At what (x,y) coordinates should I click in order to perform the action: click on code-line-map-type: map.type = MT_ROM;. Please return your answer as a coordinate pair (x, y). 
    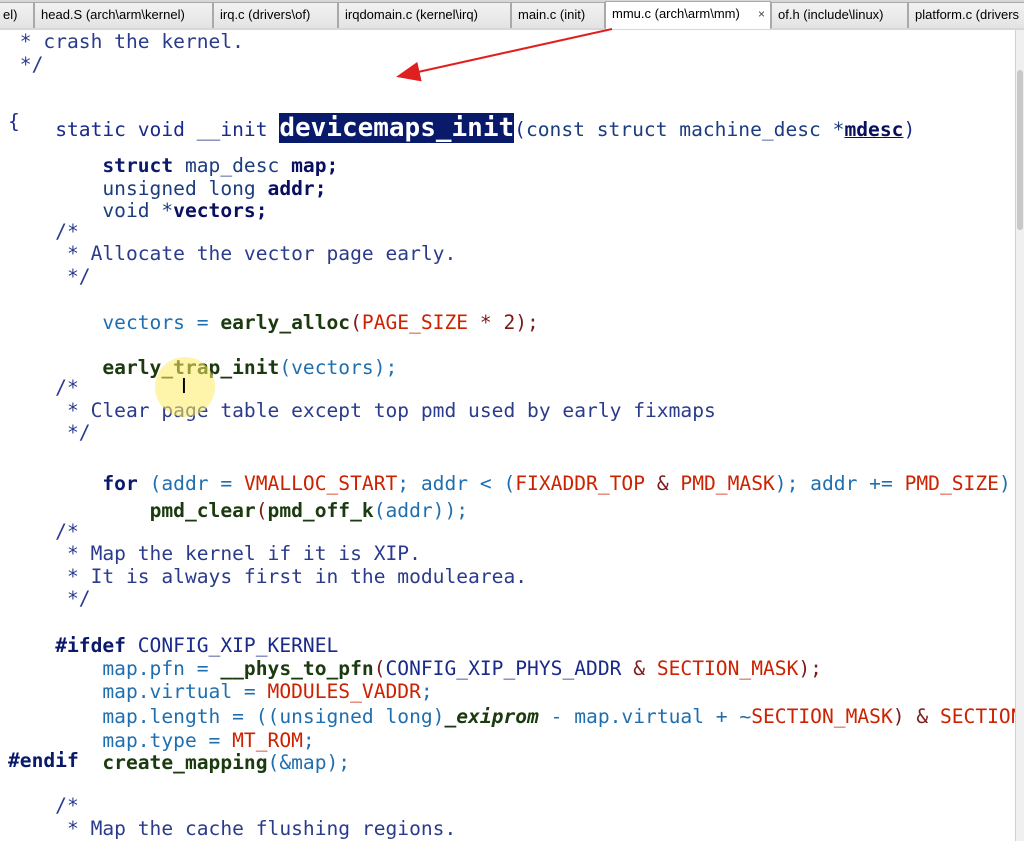
    Looking at the image, I should click on (161, 728).